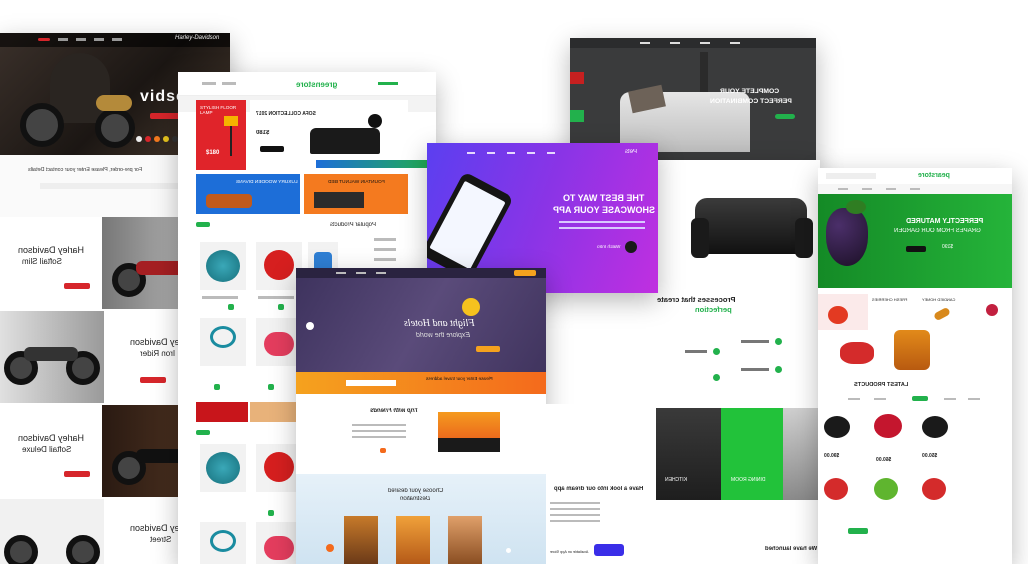 This screenshot has height=564, width=1028. I want to click on load-more-button, so click(858, 531).